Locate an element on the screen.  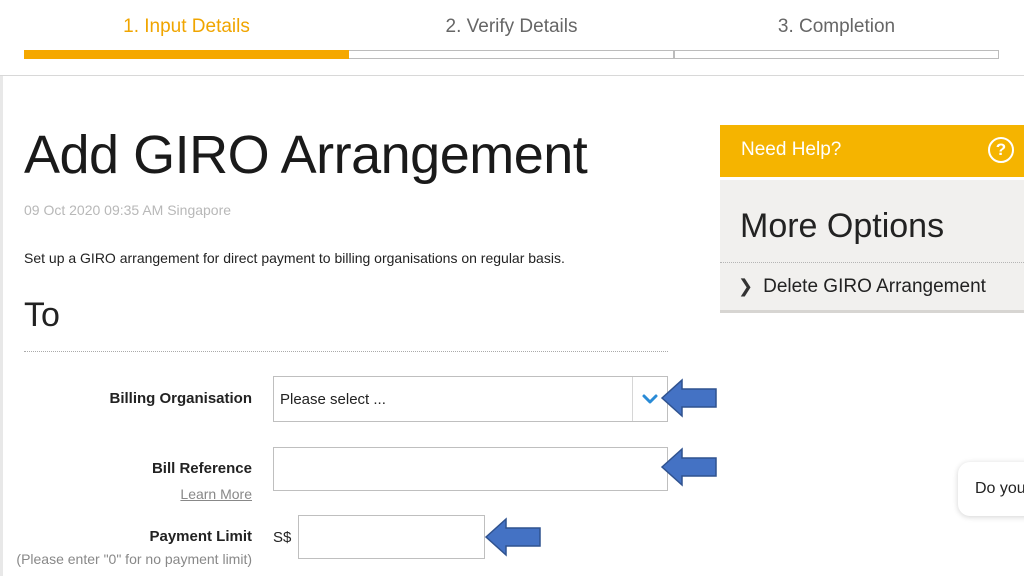
payment-limit-label: Payment Limit is located at coordinates (200, 536).